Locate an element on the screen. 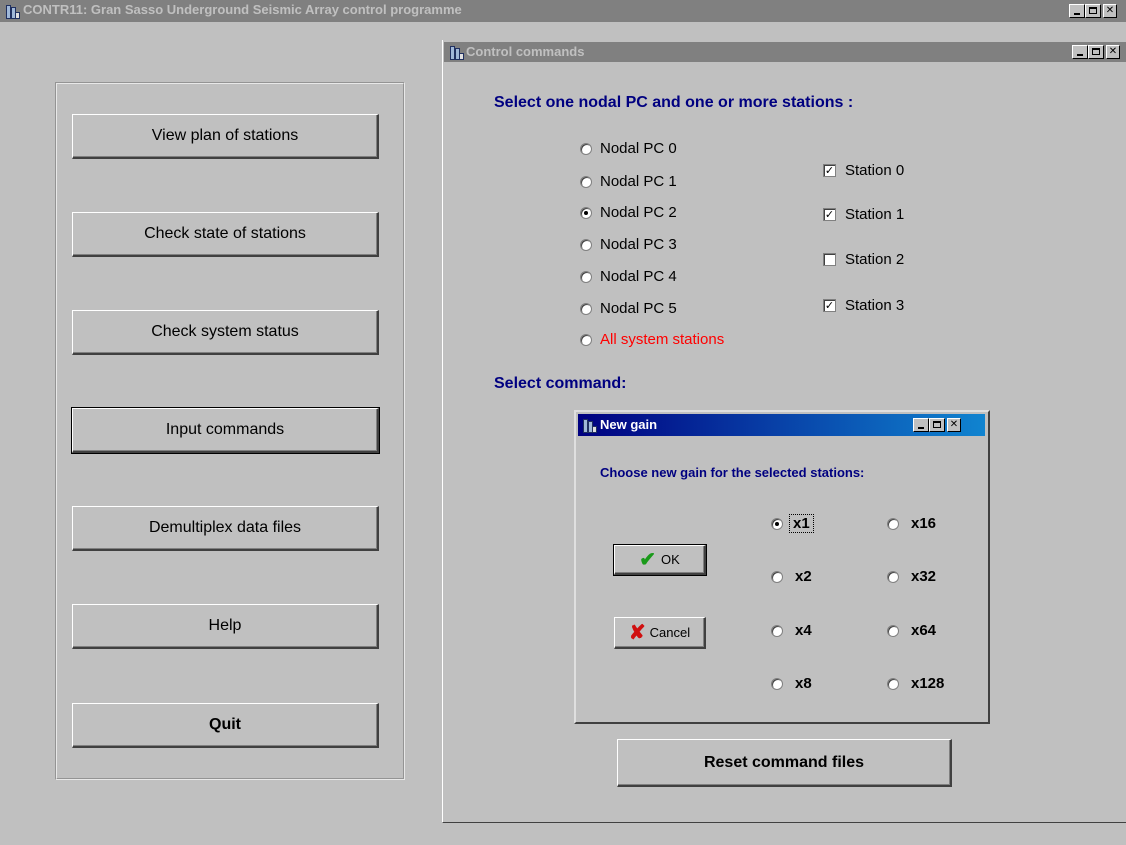  station-3-checkbox: ✓ Station 3 is located at coordinates (863, 305).